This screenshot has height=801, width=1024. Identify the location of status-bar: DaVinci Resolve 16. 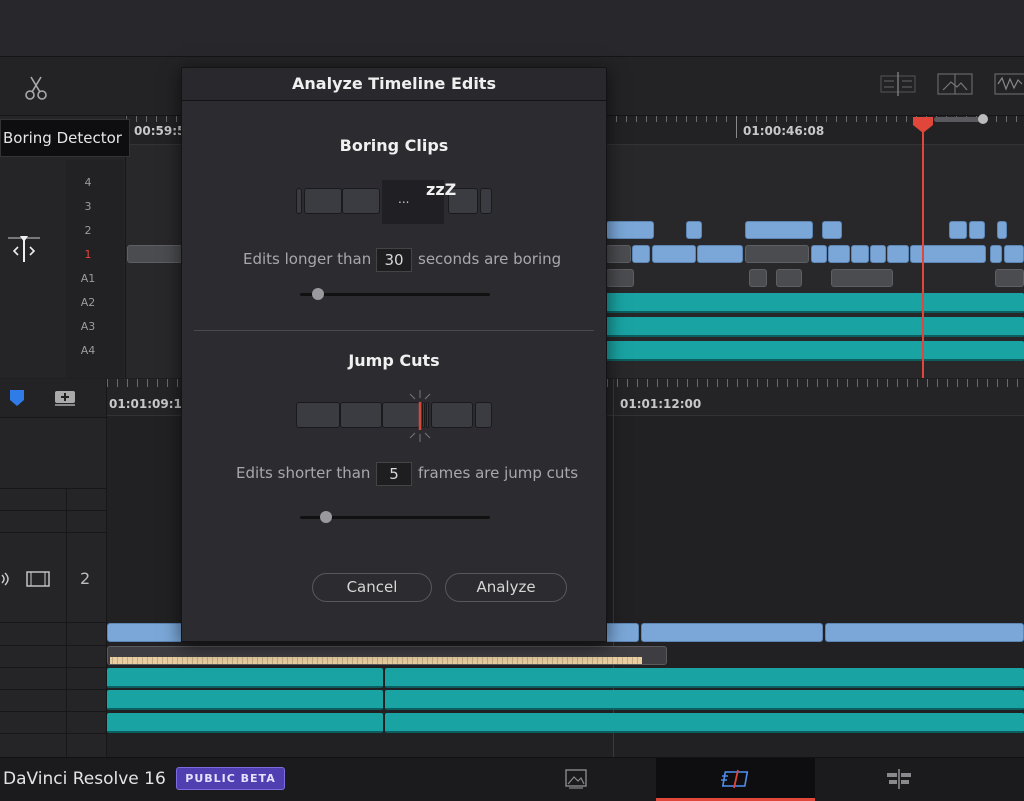
(512, 779).